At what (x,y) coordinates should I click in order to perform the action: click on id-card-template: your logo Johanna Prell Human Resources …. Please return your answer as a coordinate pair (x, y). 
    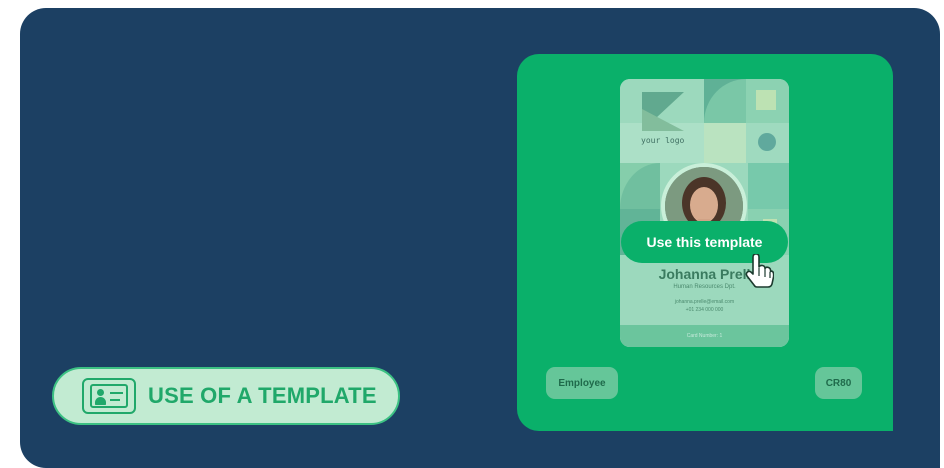
    Looking at the image, I should click on (704, 213).